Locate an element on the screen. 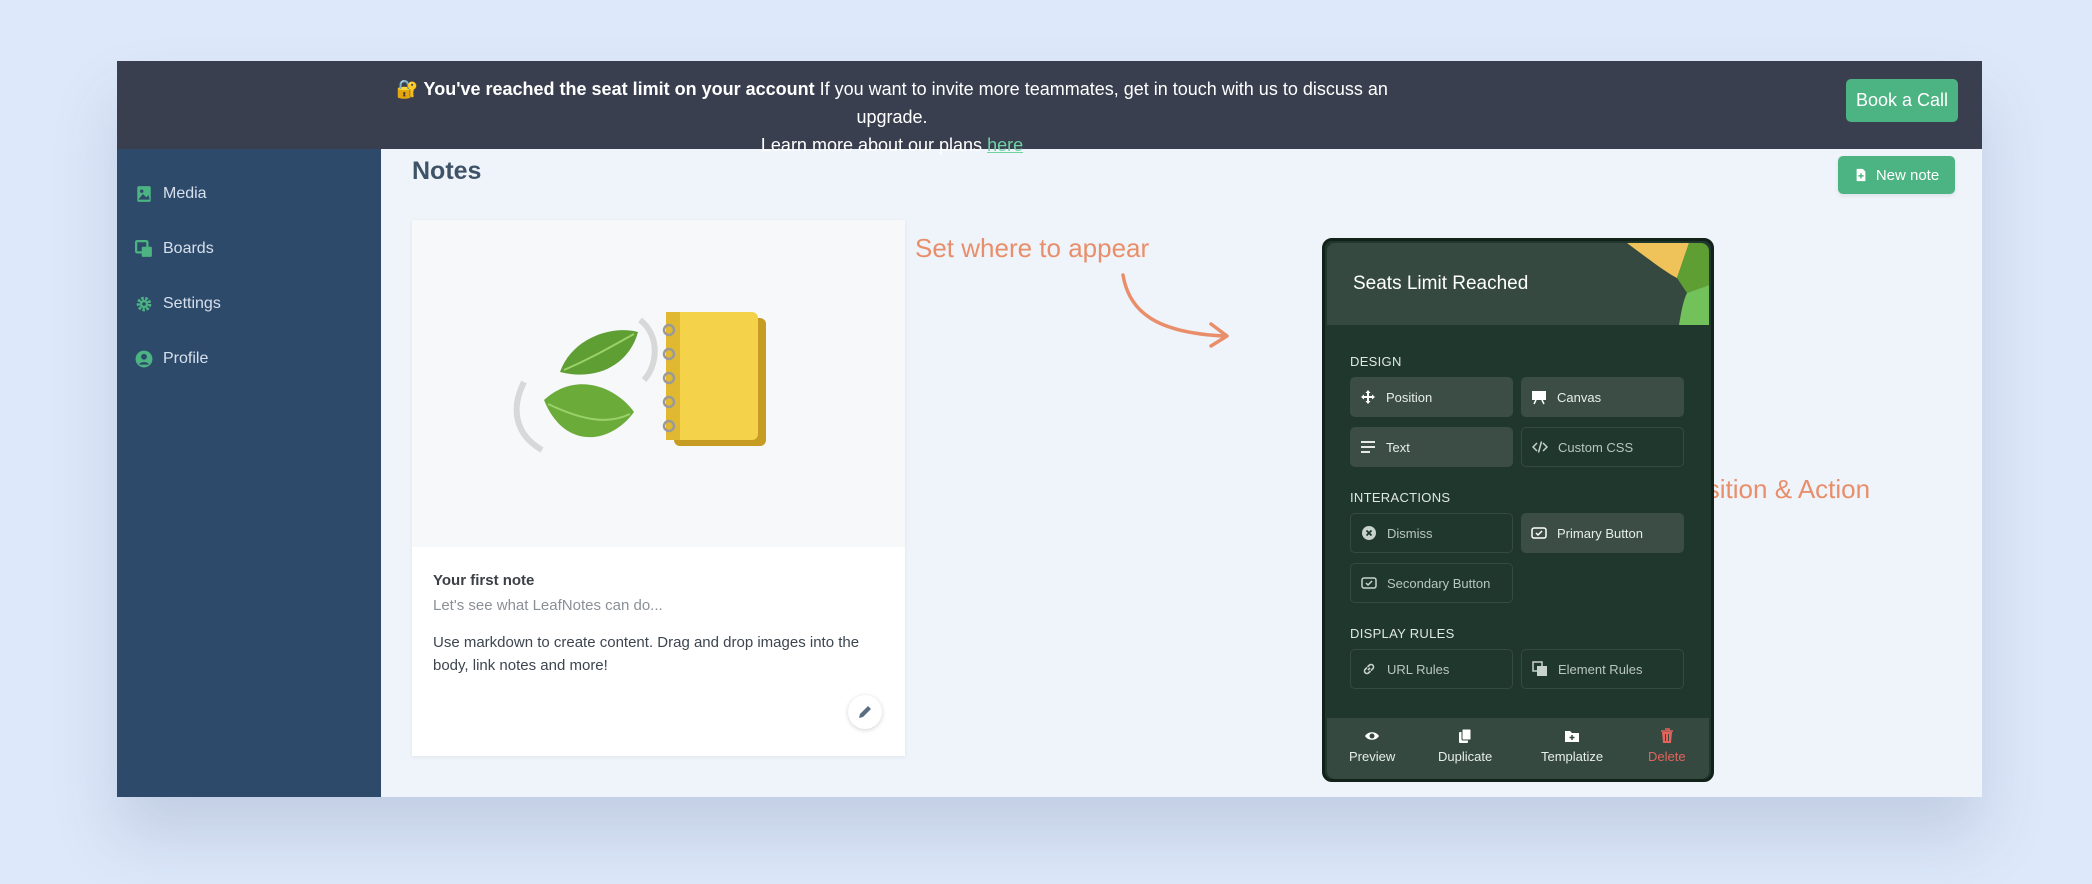 Image resolution: width=2092 pixels, height=884 pixels. position-option: Position is located at coordinates (1431, 397).